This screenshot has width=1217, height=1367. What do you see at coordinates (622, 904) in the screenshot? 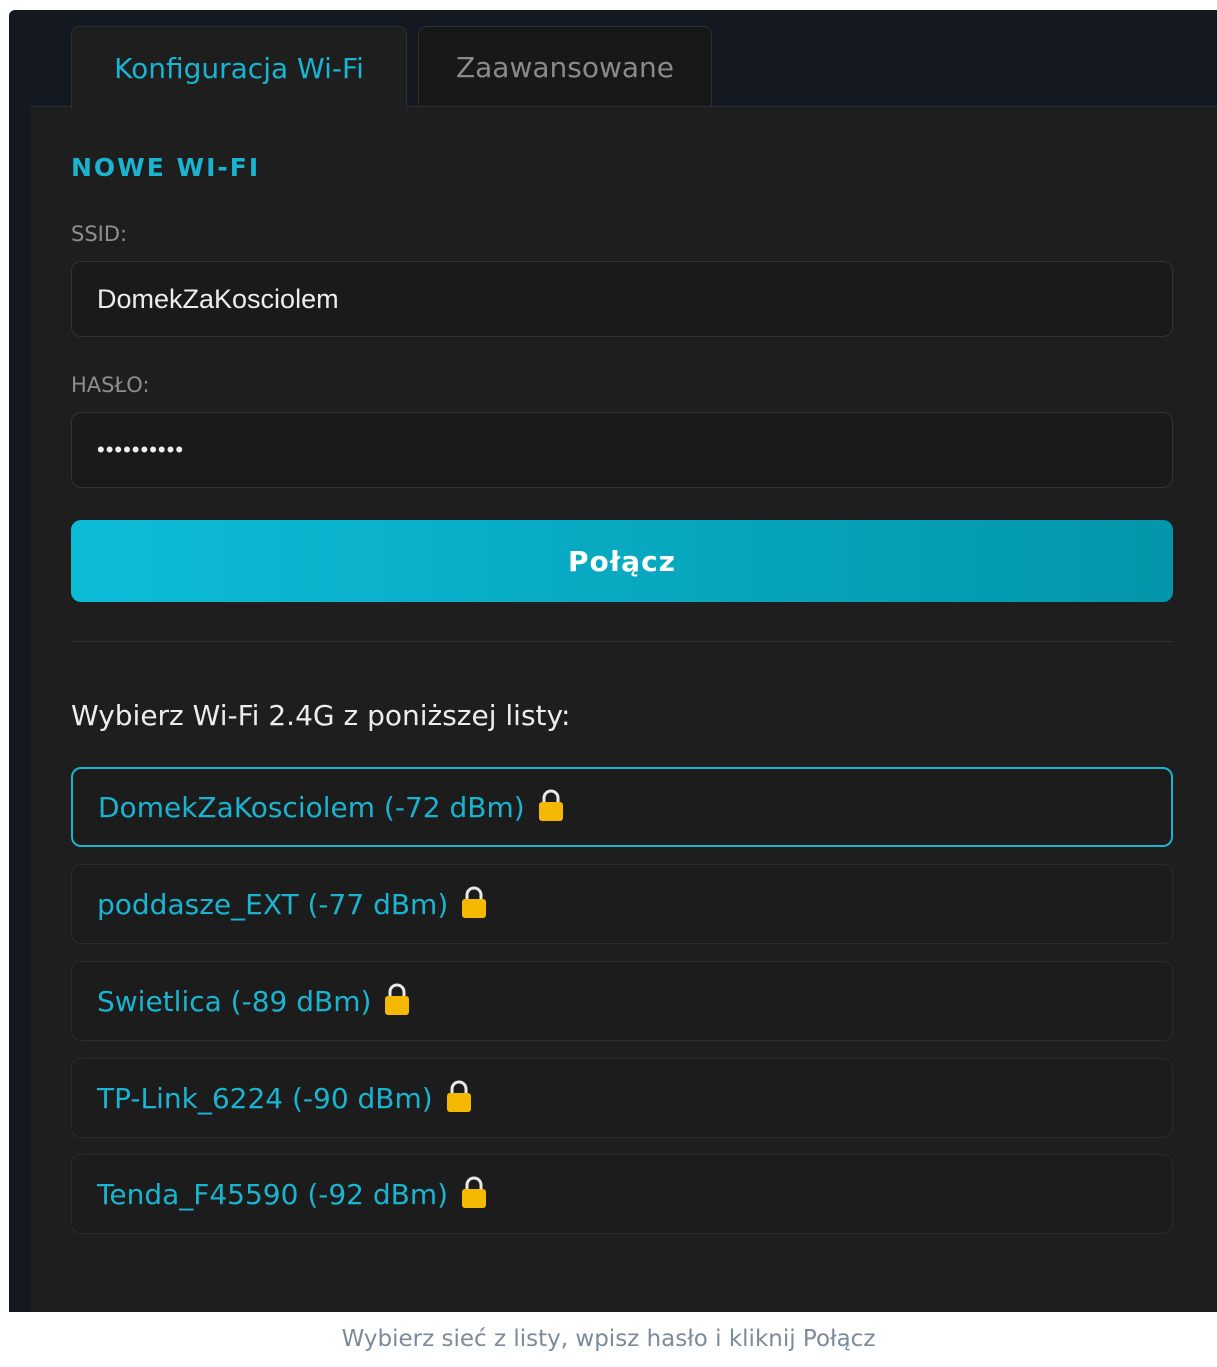
I see `network-item: poddasze_EXT (-77 dBm)` at bounding box center [622, 904].